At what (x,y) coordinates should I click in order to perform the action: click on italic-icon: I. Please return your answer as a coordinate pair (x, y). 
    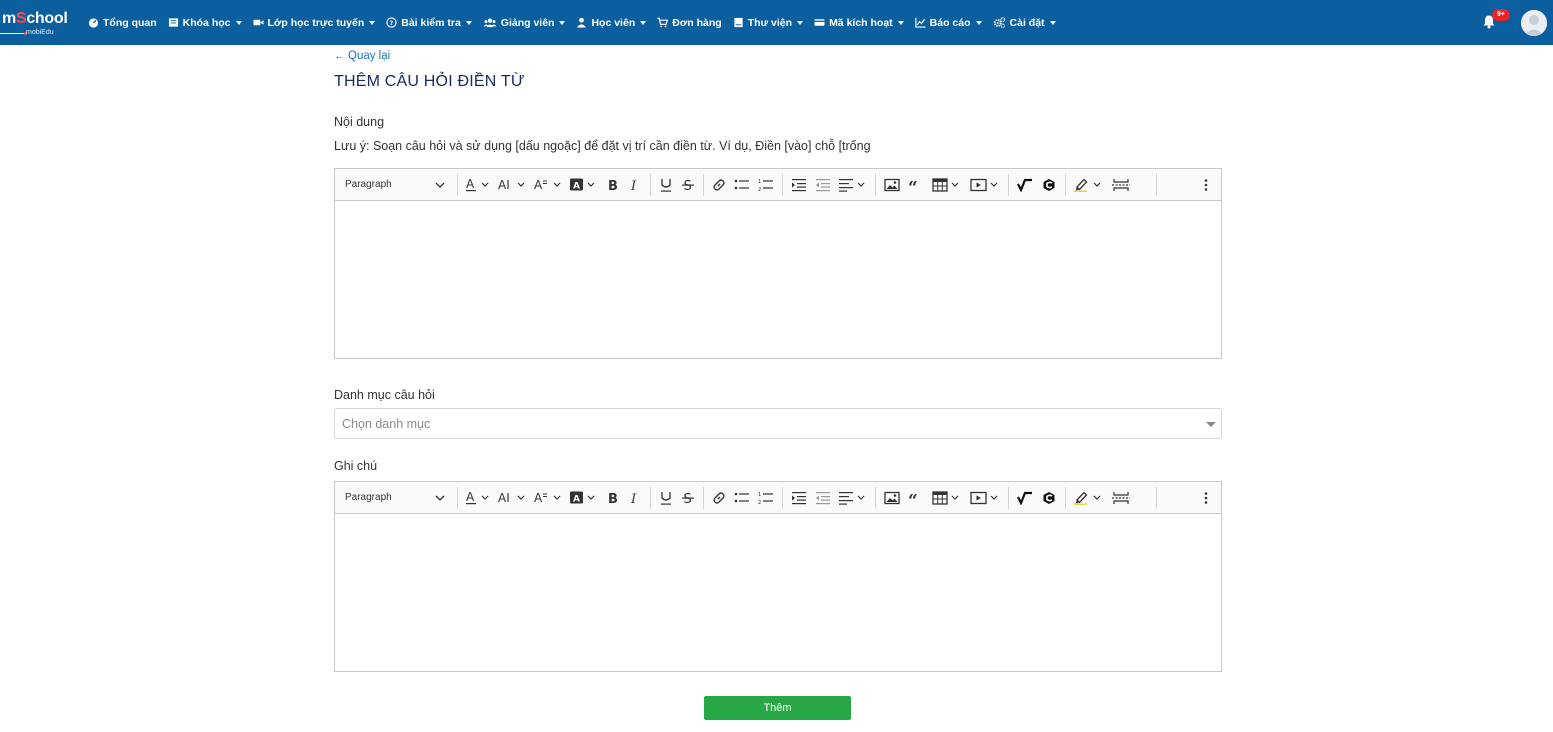
    Looking at the image, I should click on (633, 498).